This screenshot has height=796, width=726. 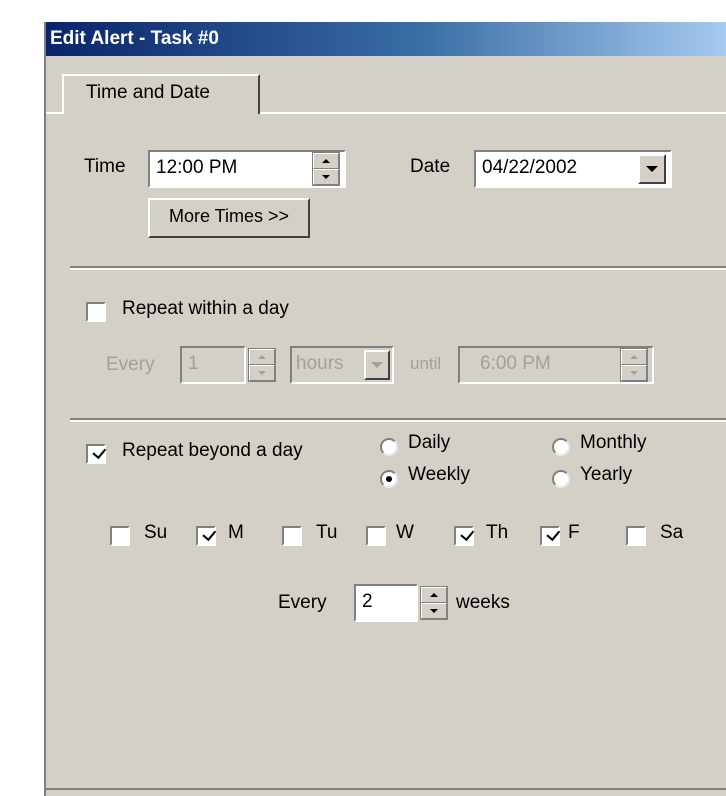 What do you see at coordinates (561, 479) in the screenshot?
I see `radio-yearly` at bounding box center [561, 479].